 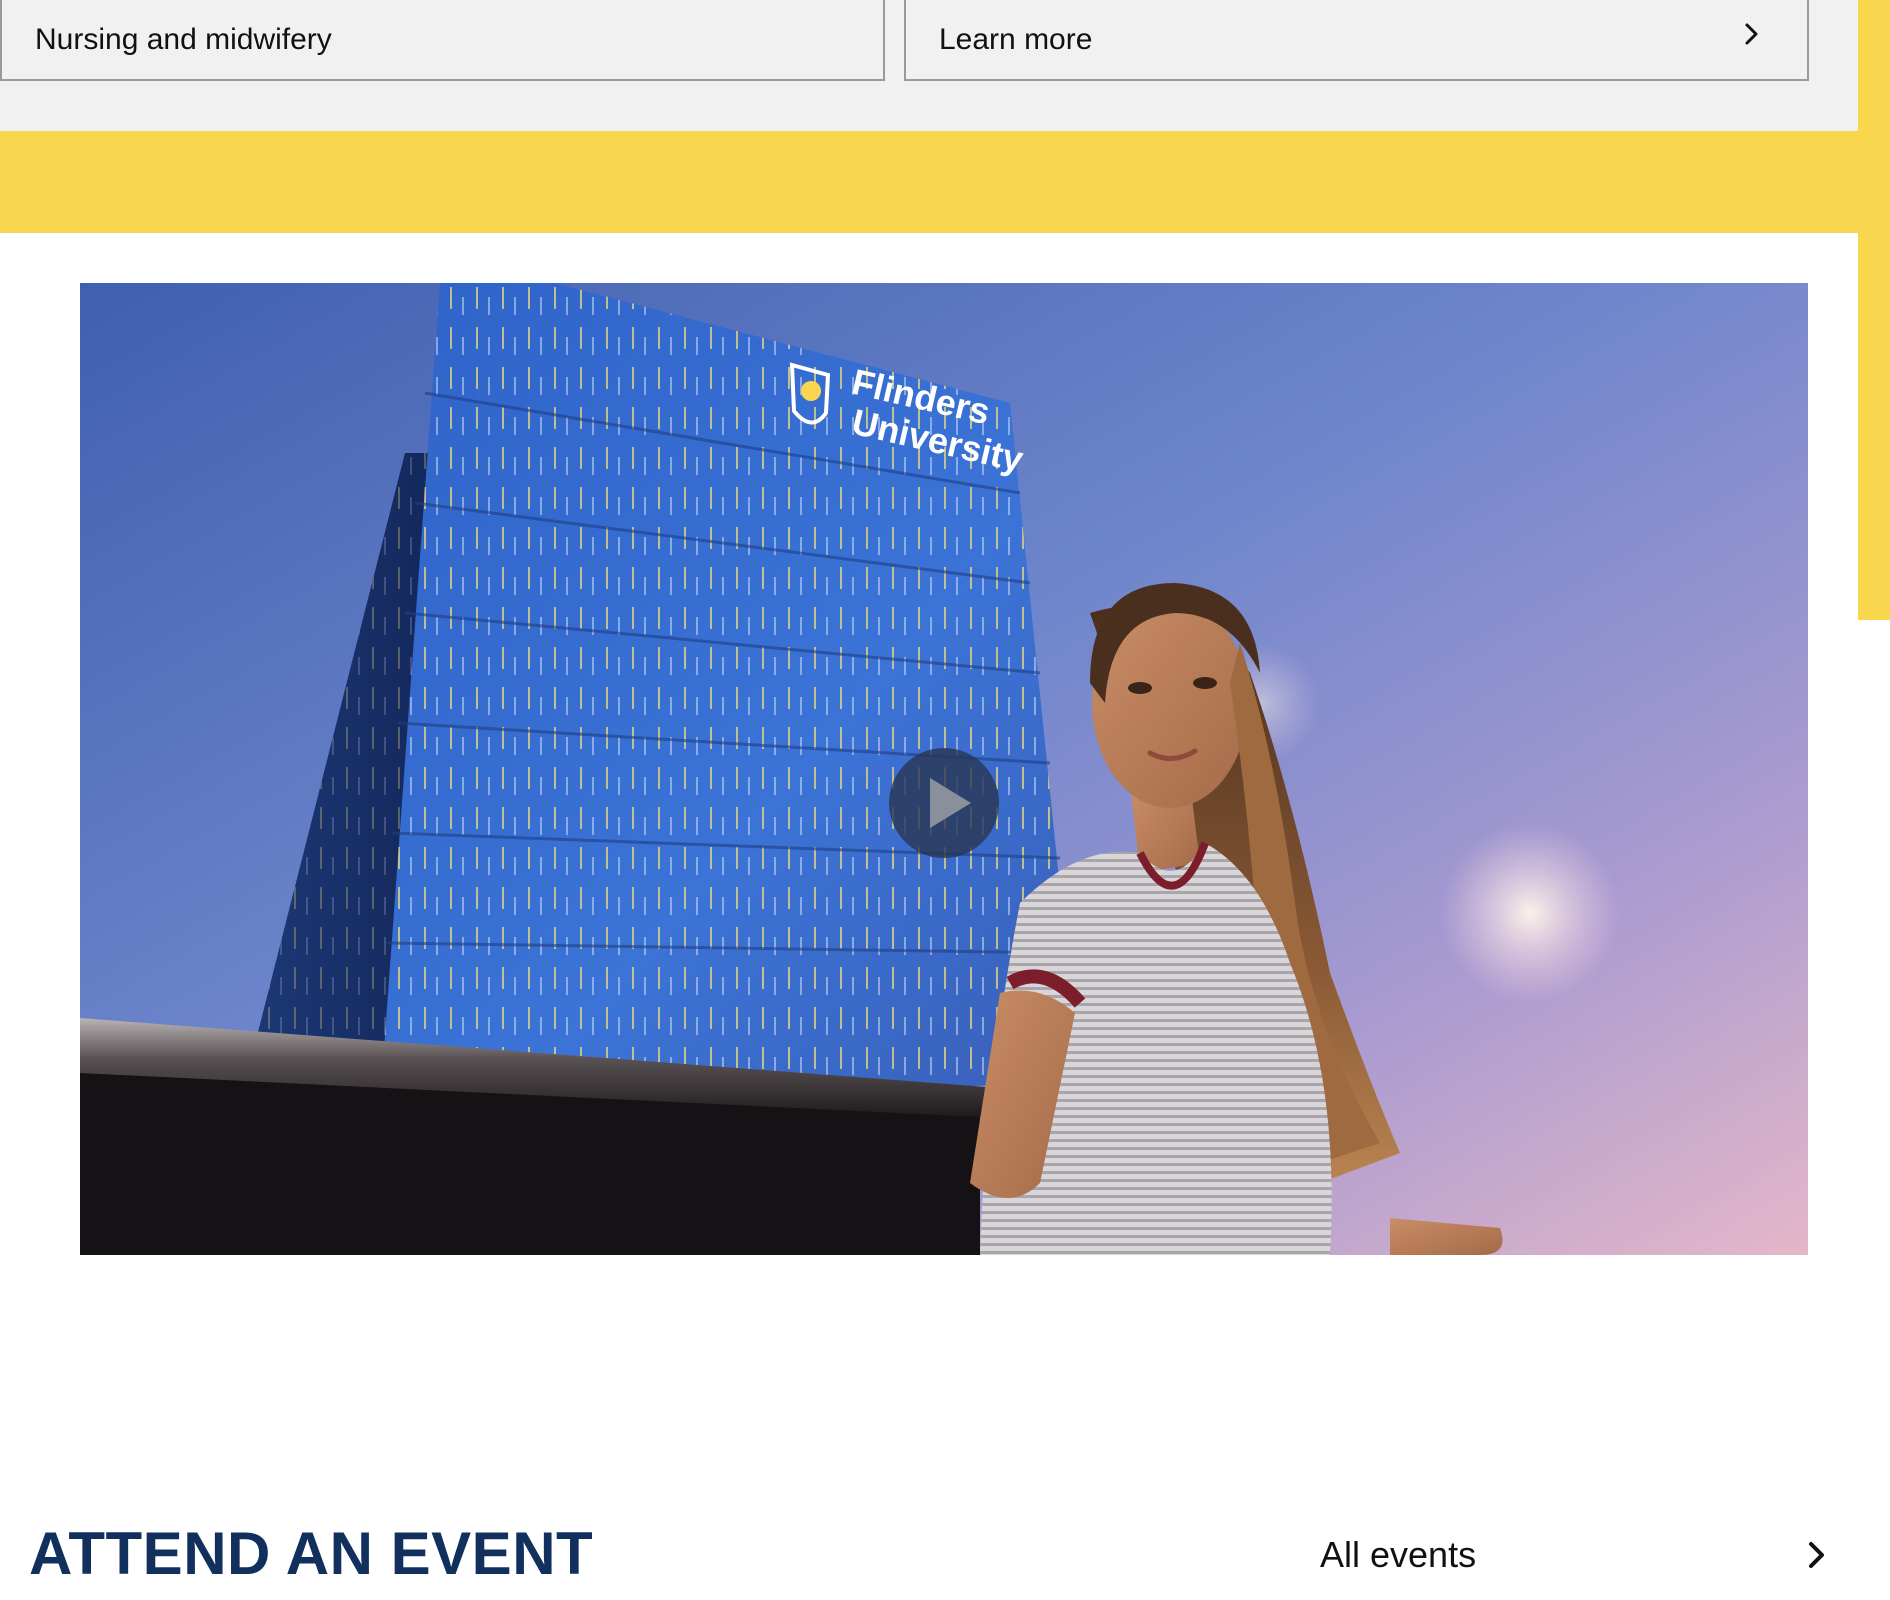 What do you see at coordinates (1874, 310) in the screenshot?
I see `yellow-side-accent` at bounding box center [1874, 310].